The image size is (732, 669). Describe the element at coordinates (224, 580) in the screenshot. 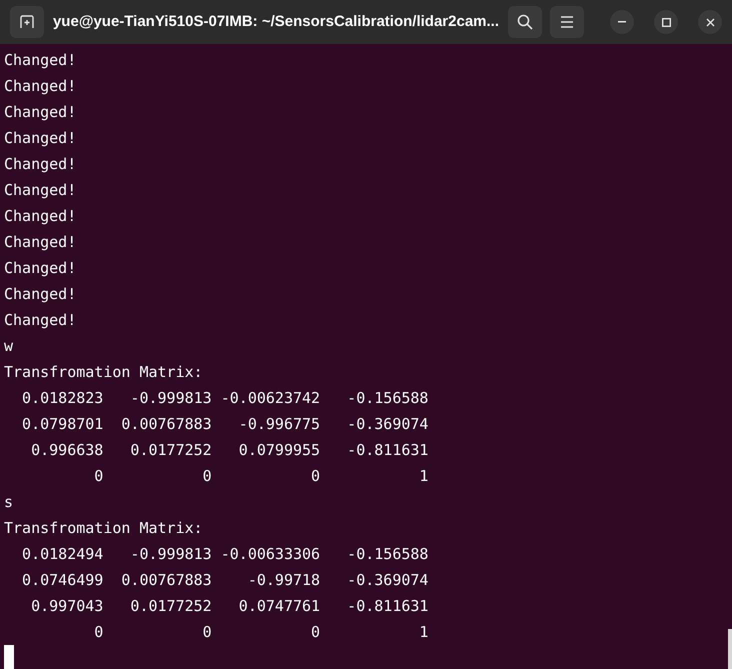

I see `terminal-line: 0.0746499 0.00767883 -0.99718 -0.369074` at that location.